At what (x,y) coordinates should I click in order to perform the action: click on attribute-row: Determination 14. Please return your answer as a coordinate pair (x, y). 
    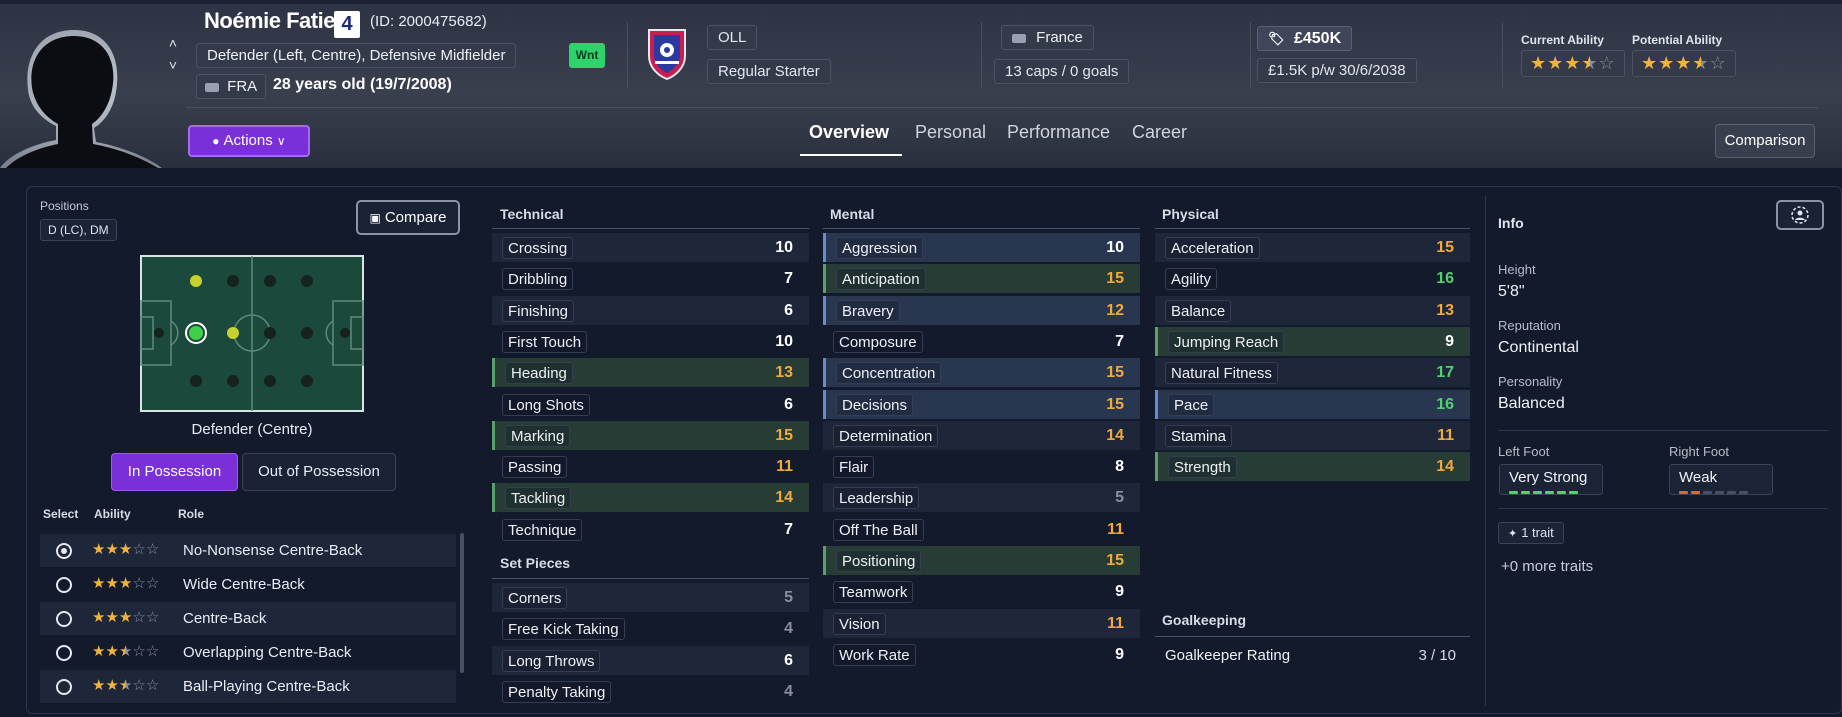
    Looking at the image, I should click on (981, 435).